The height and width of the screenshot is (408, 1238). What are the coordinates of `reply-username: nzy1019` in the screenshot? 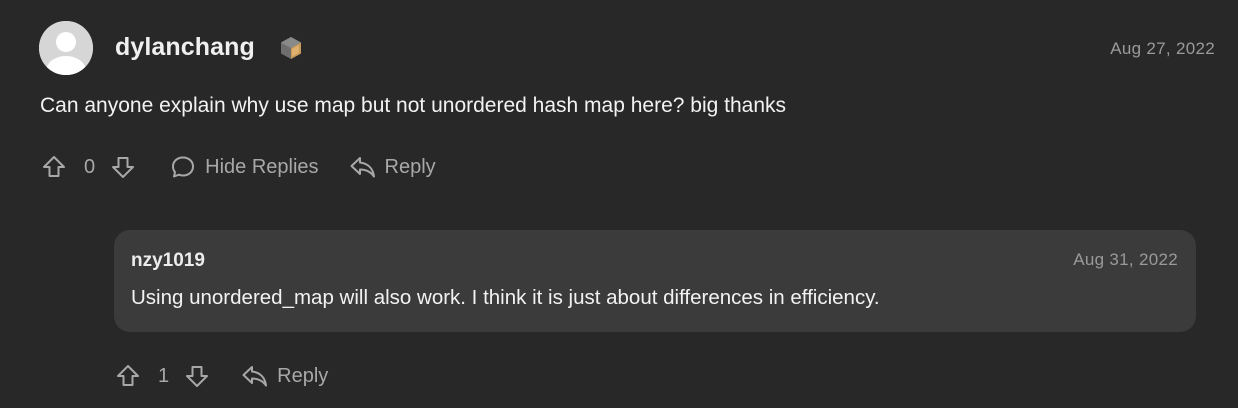 It's located at (168, 261).